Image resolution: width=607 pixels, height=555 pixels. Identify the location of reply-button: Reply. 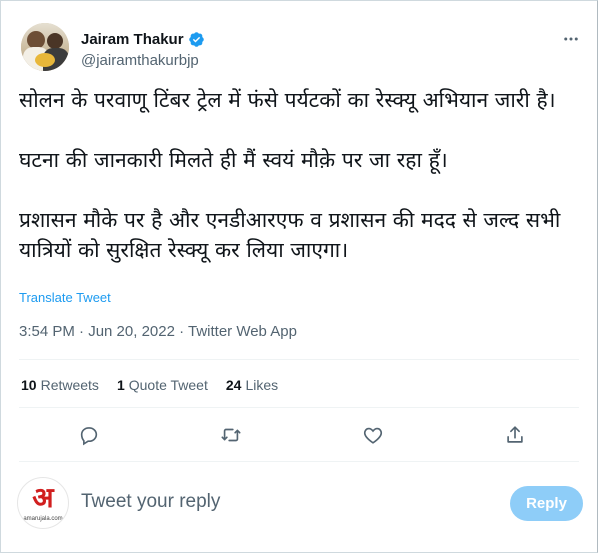
(546, 503).